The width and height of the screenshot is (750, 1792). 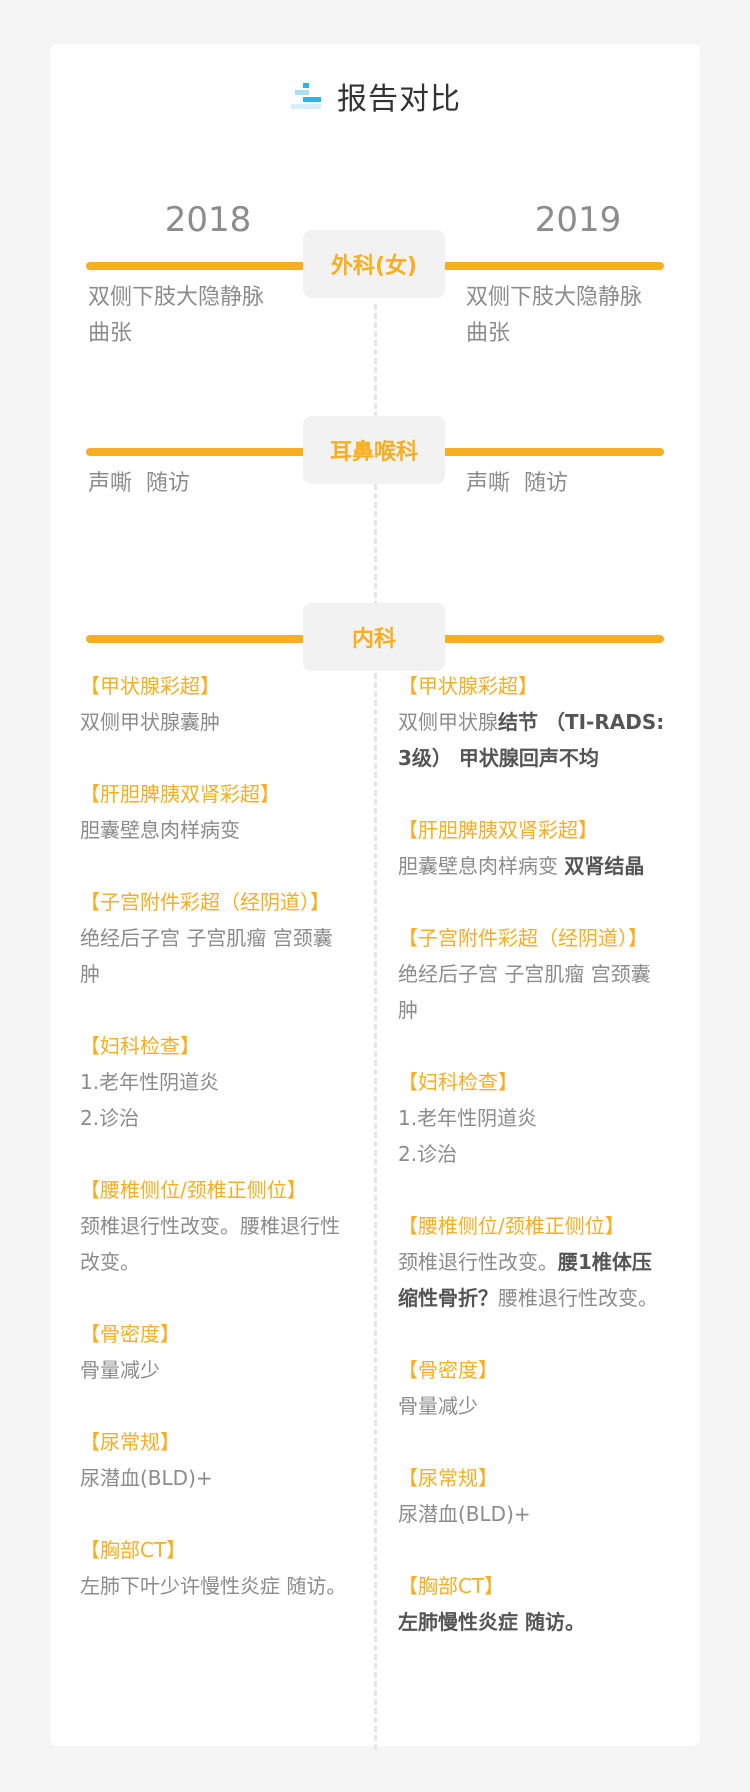 I want to click on report-item: 【甲状腺彩超】 双侧甲状腺结节 （TI-RADS: 3级） 甲状腺回声不均, so click(x=536, y=722).